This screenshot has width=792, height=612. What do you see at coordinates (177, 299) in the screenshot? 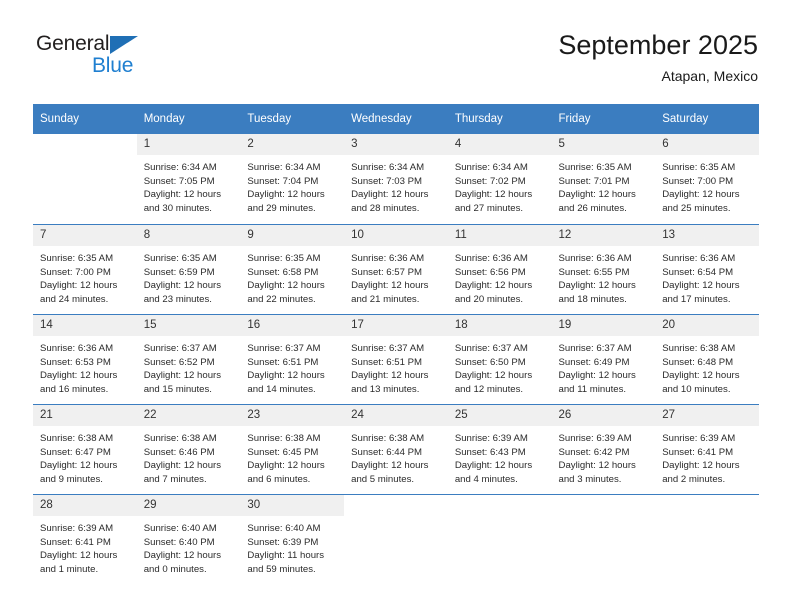
I see `daylight-text-line2: and 23 minutes.` at bounding box center [177, 299].